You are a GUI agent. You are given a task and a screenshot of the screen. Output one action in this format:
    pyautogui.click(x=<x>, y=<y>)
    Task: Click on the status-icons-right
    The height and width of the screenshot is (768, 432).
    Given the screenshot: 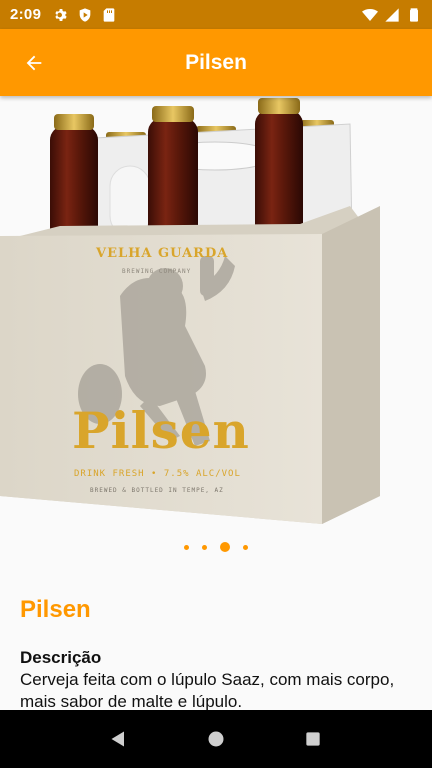 What is the action you would take?
    pyautogui.click(x=392, y=15)
    